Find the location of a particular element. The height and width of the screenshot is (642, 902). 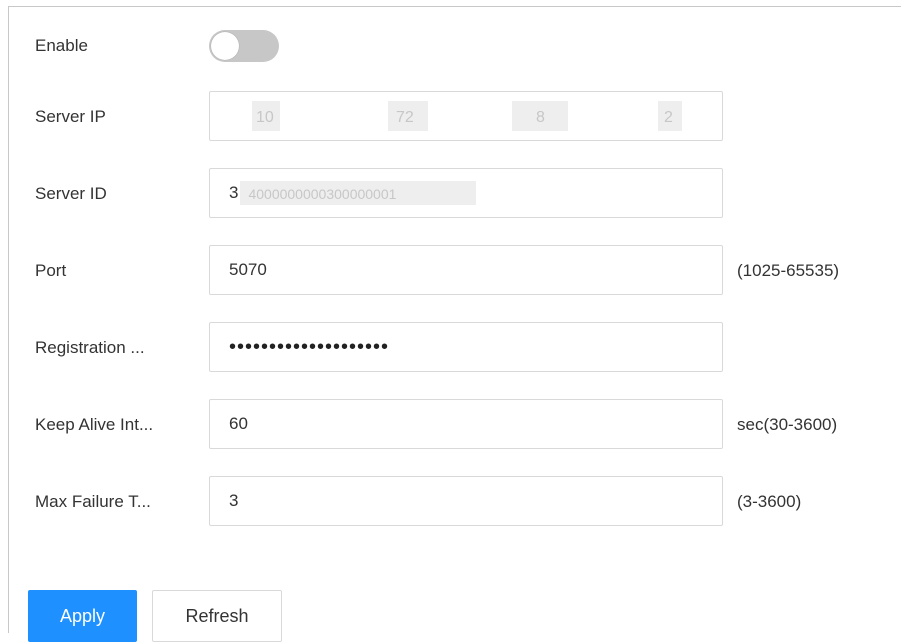

apply-button: Apply is located at coordinates (82, 616).